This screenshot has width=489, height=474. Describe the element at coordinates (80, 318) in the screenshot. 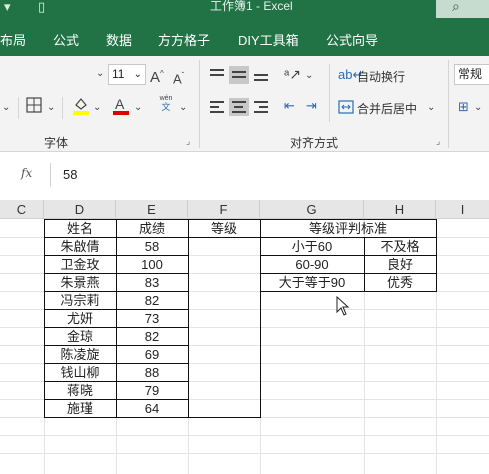

I see `student-name-cell: 尤妍` at that location.